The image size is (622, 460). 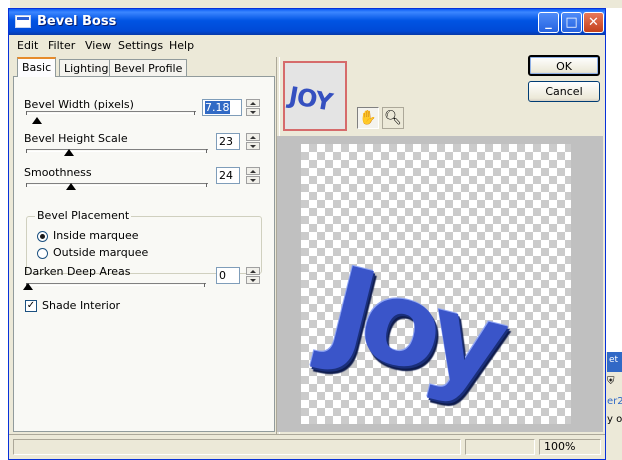 What do you see at coordinates (228, 275) in the screenshot?
I see `darken-input: 0` at bounding box center [228, 275].